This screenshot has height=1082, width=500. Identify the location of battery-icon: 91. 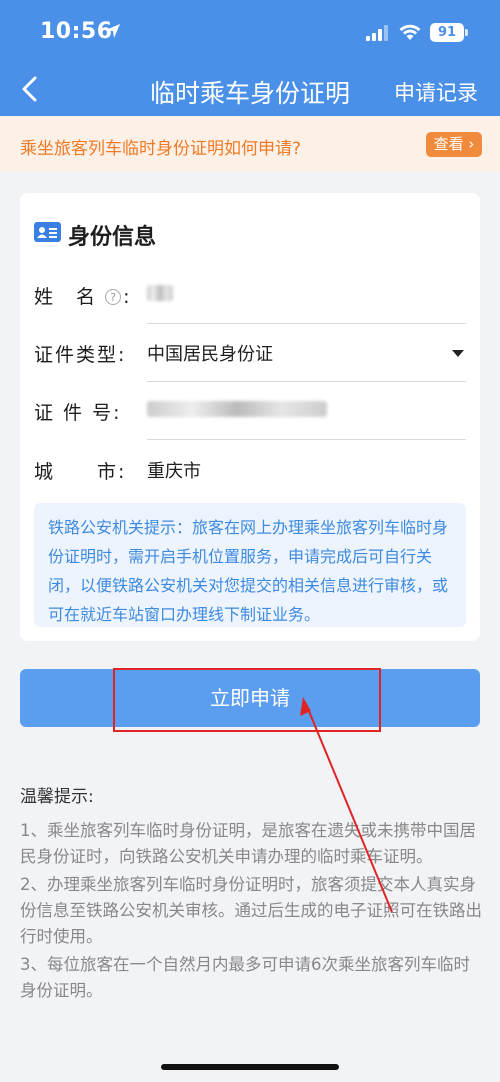
(447, 32).